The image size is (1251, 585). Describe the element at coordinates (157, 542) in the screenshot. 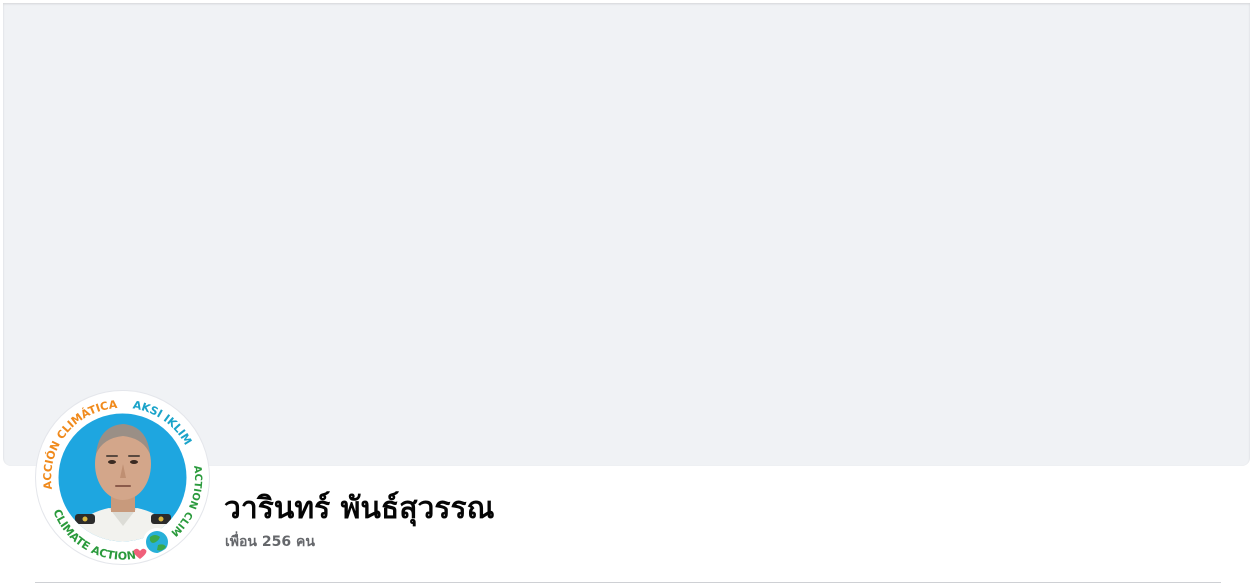

I see `earth-icon` at that location.